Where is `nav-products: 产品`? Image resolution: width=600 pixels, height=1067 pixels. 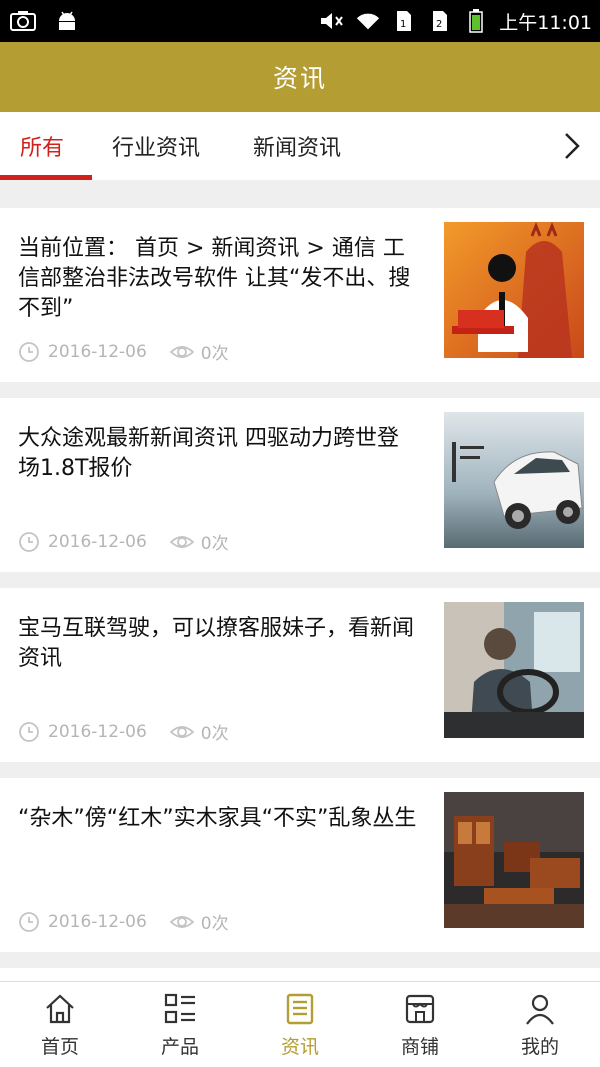
nav-products: 产品 is located at coordinates (180, 1024).